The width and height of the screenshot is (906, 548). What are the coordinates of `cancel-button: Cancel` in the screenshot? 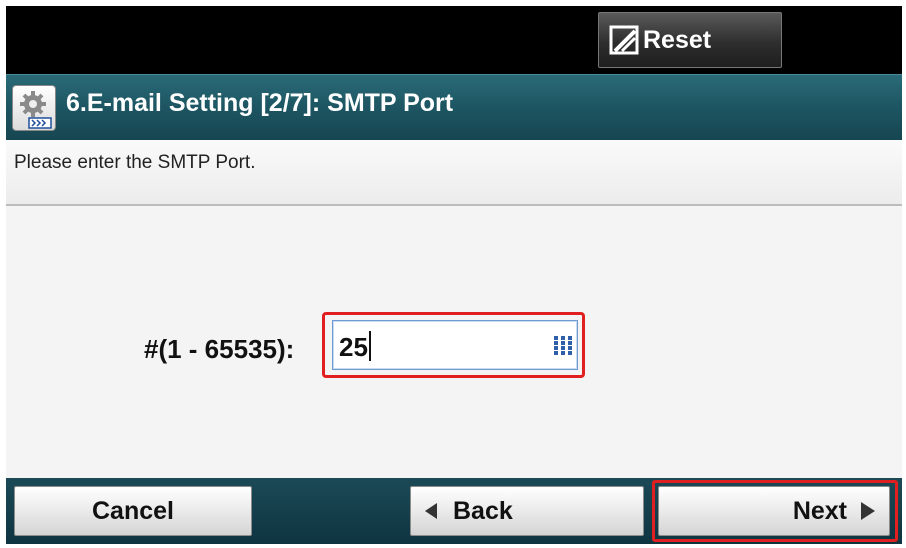 It's located at (133, 511).